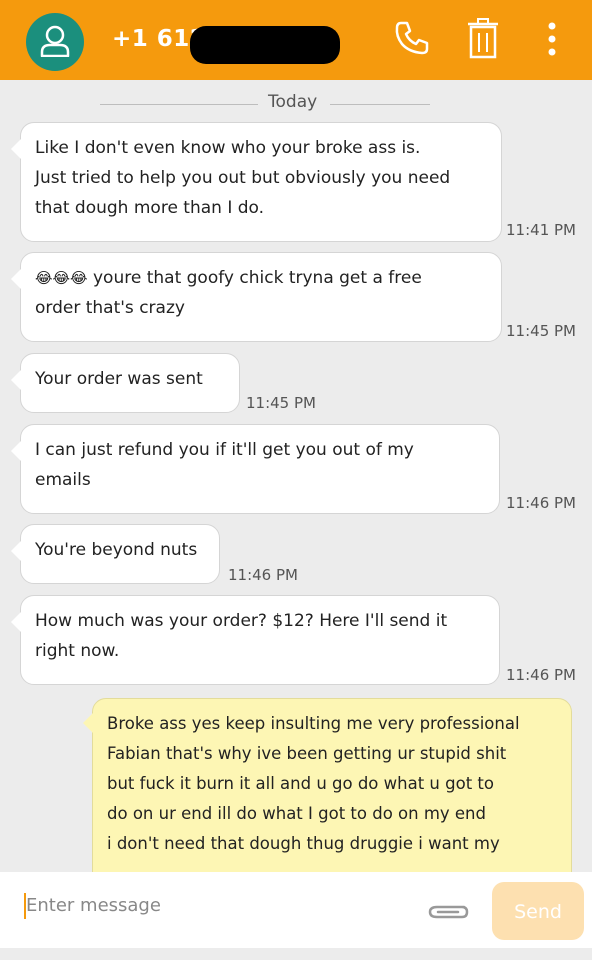  I want to click on message-line: that dough more than I do., so click(150, 208).